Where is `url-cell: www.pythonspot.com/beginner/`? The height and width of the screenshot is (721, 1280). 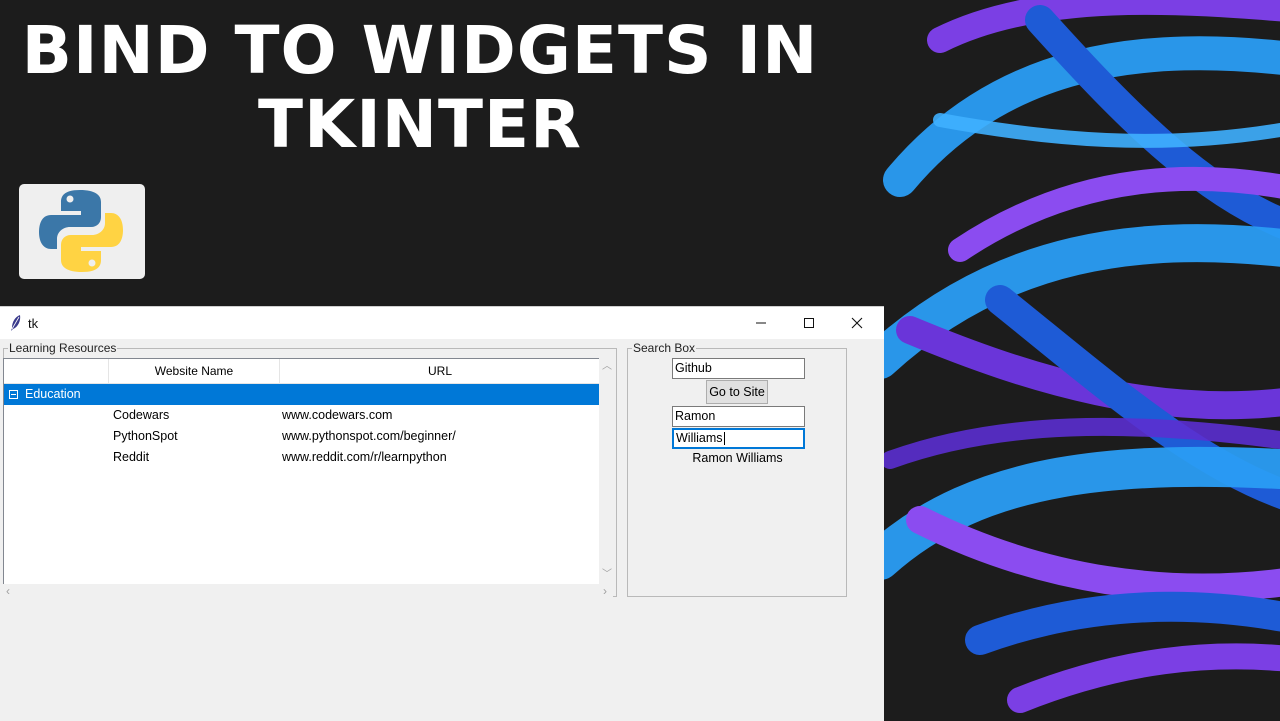 url-cell: www.pythonspot.com/beginner/ is located at coordinates (369, 436).